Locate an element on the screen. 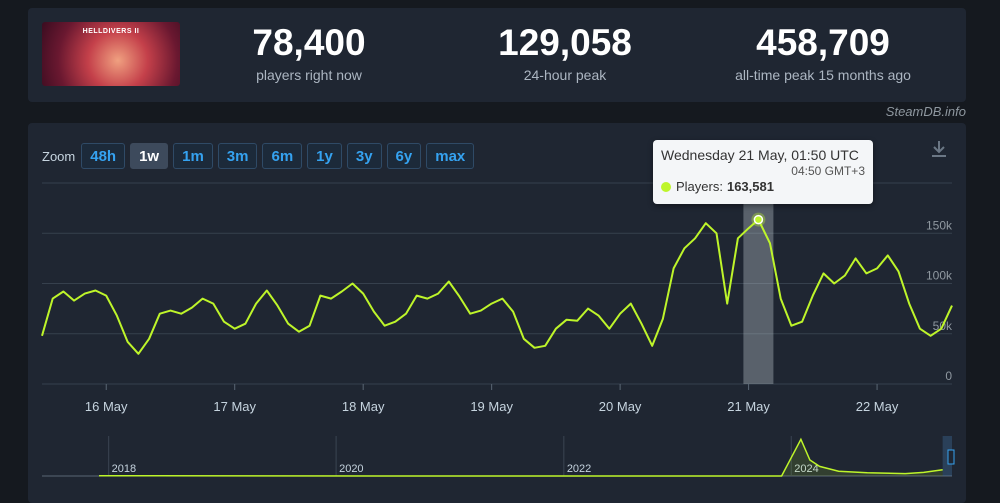  y-tick-label: 150k is located at coordinates (939, 225).